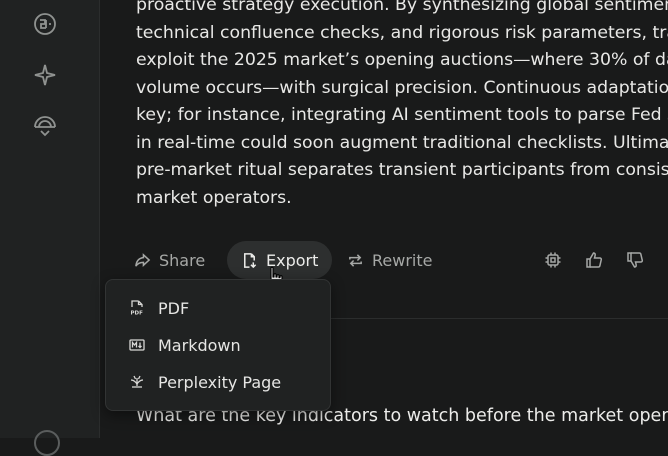  What do you see at coordinates (402, 260) in the screenshot?
I see `rewrite-label: Rewrite` at bounding box center [402, 260].